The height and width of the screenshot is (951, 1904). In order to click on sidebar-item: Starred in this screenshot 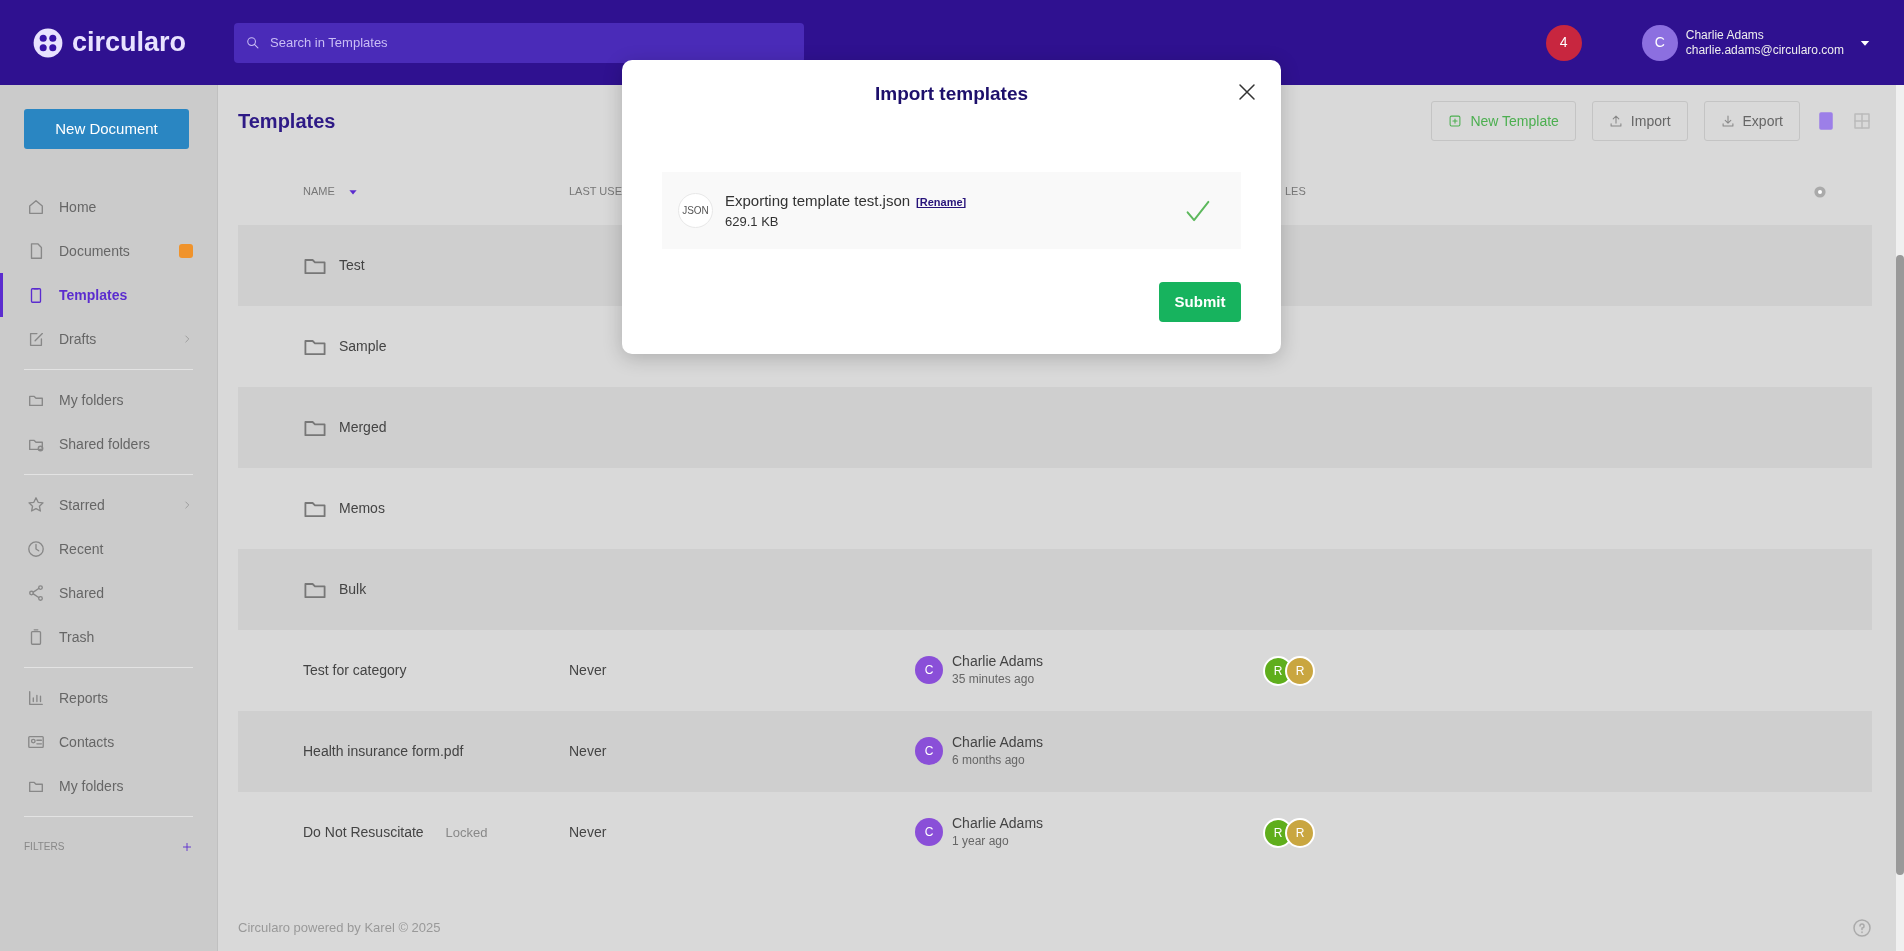, I will do `click(108, 505)`.